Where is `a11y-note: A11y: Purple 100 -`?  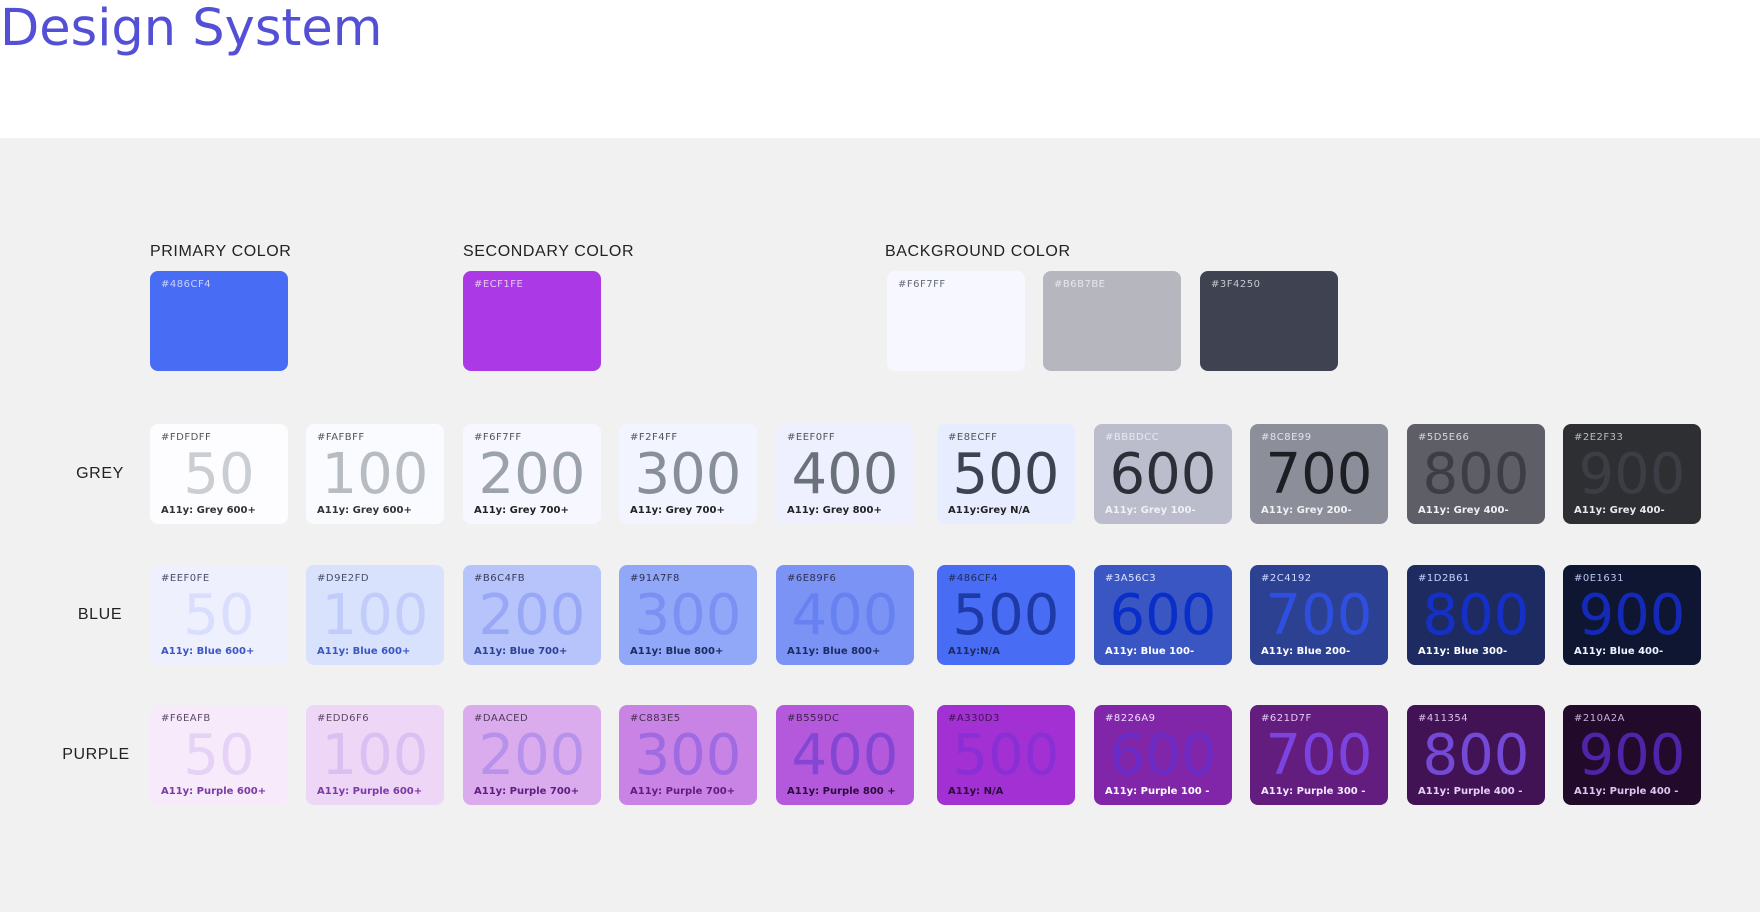
a11y-note: A11y: Purple 100 - is located at coordinates (1157, 791).